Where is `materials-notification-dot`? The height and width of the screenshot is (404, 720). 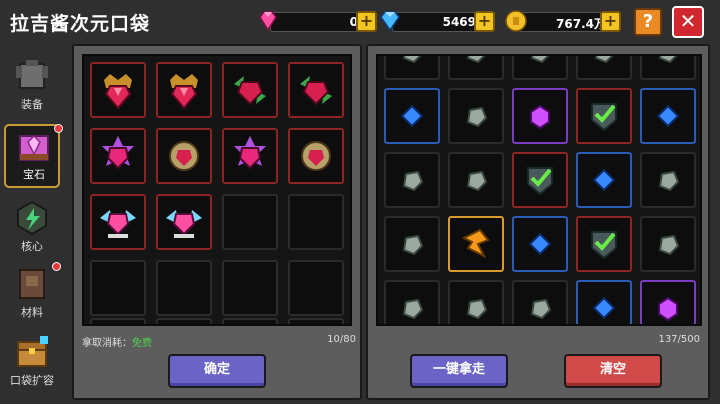
materials-notification-dot is located at coordinates (56, 266).